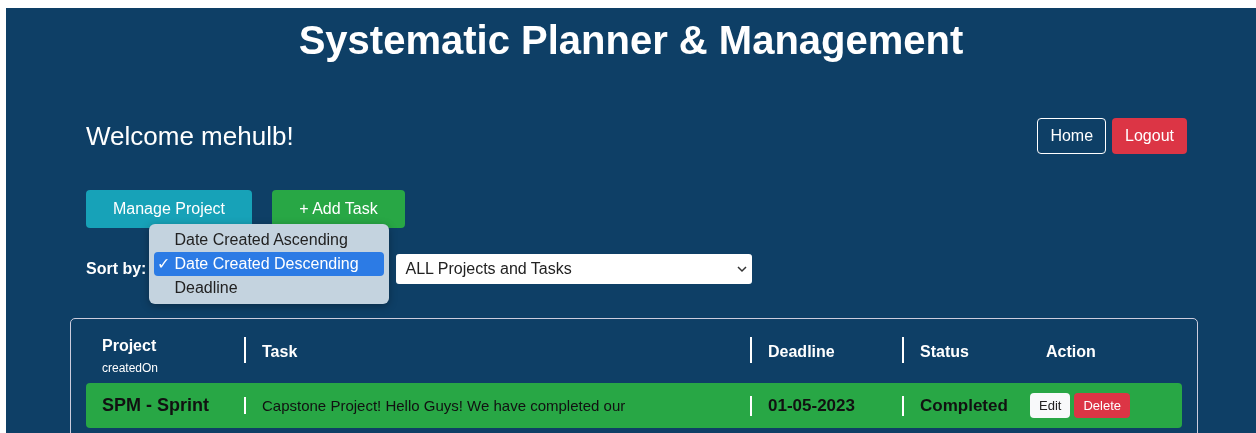  I want to click on menu-option: Date Created Ascending, so click(269, 240).